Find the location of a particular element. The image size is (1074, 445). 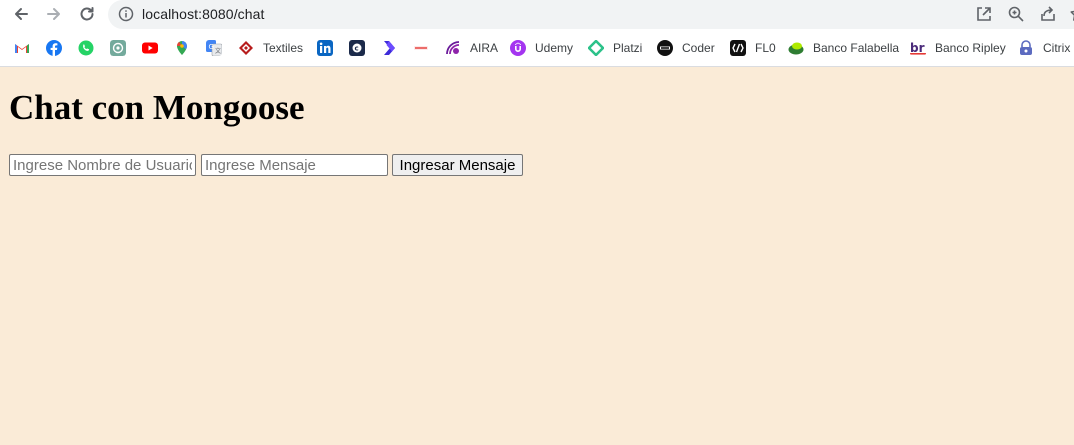

chevron-logo-icon is located at coordinates (389, 48).